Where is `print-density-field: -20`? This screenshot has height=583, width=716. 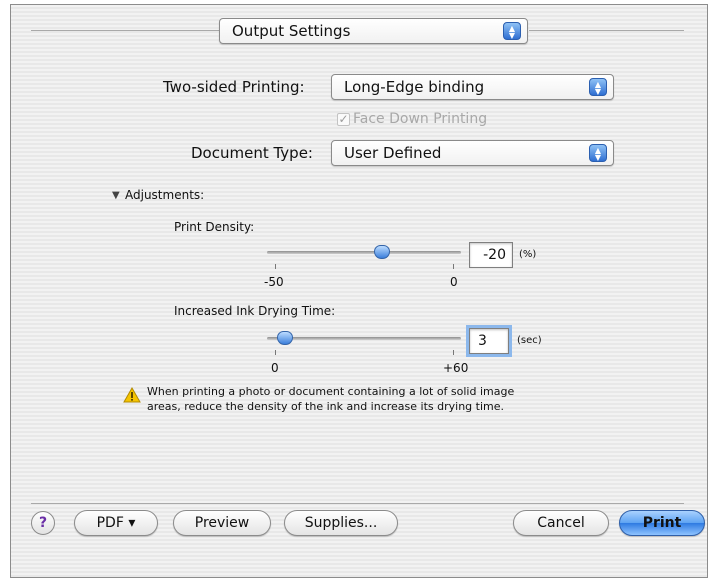
print-density-field: -20 is located at coordinates (491, 255).